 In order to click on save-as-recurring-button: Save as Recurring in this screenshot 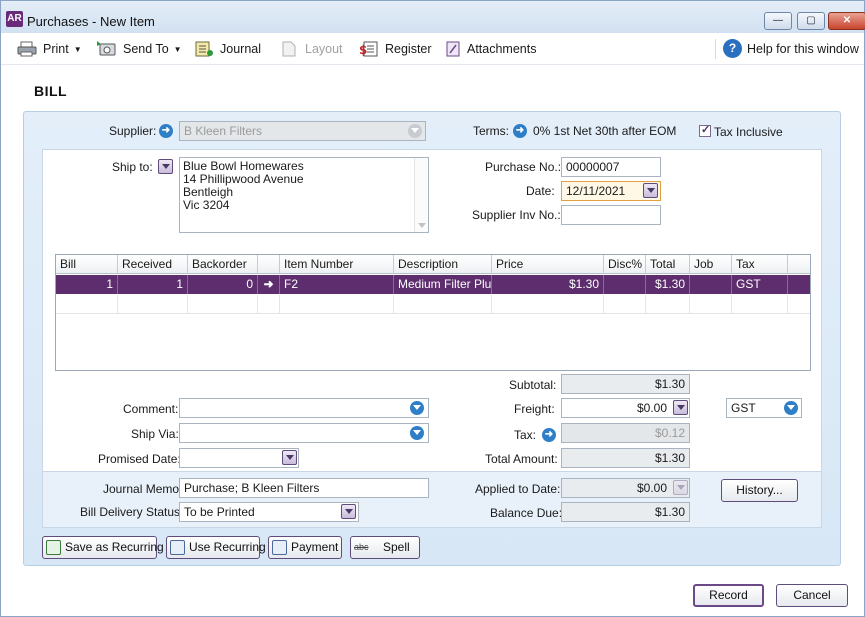, I will do `click(103, 547)`.